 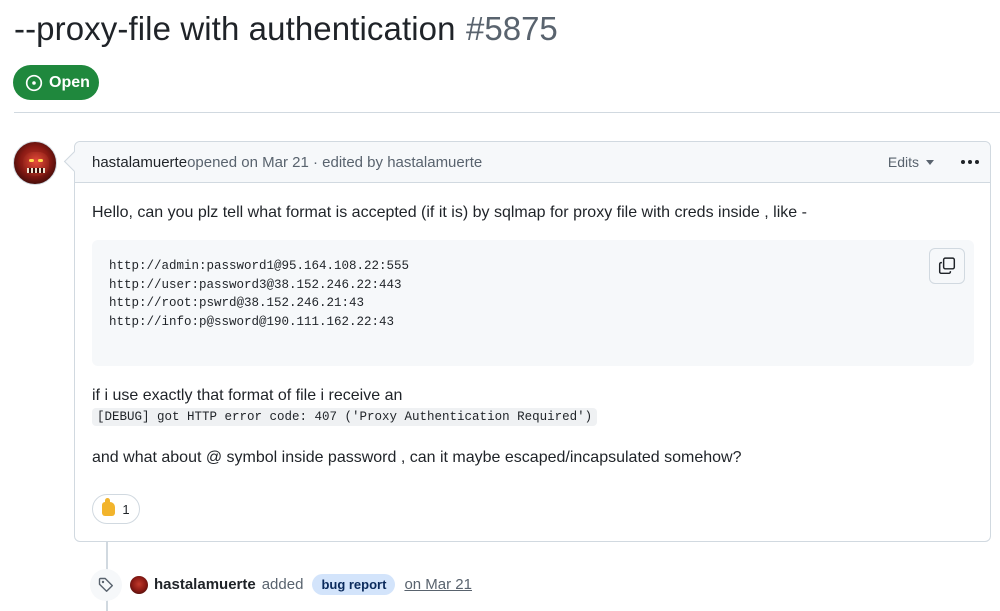 I want to click on header-divider, so click(x=507, y=112).